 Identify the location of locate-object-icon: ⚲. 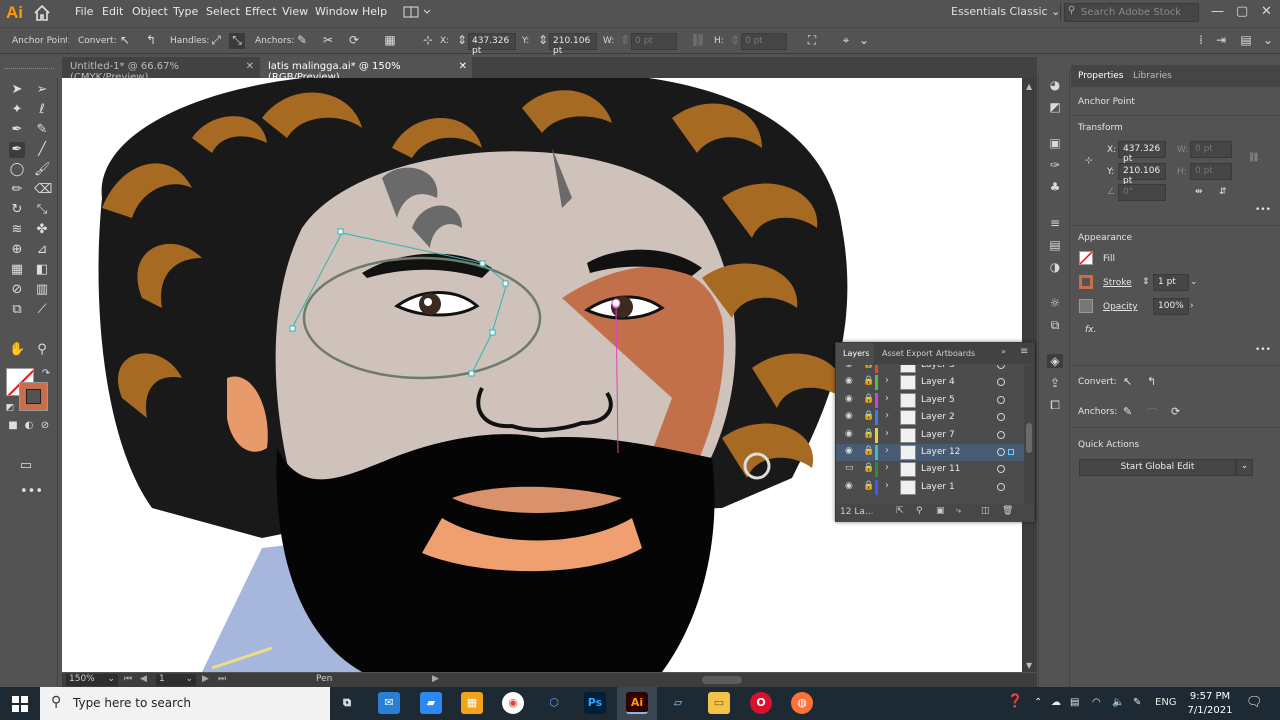
(919, 511).